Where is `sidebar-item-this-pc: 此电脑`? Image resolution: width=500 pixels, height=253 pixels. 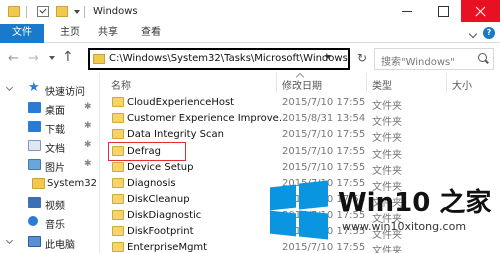
sidebar-item-this-pc: 此电脑 is located at coordinates (50, 242).